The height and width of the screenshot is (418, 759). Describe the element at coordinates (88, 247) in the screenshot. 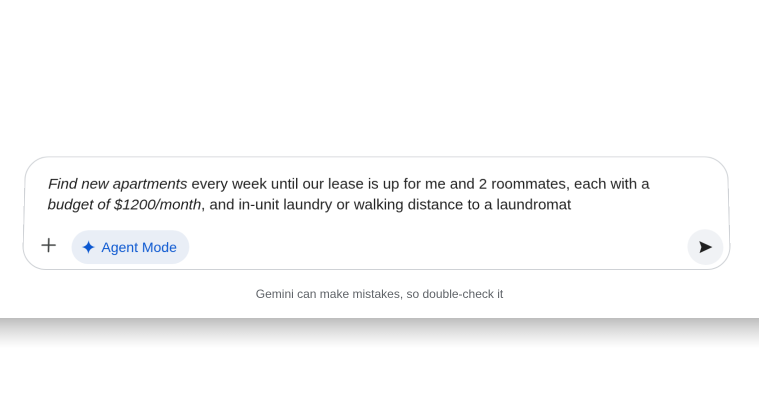

I see `sparkle-icon` at that location.